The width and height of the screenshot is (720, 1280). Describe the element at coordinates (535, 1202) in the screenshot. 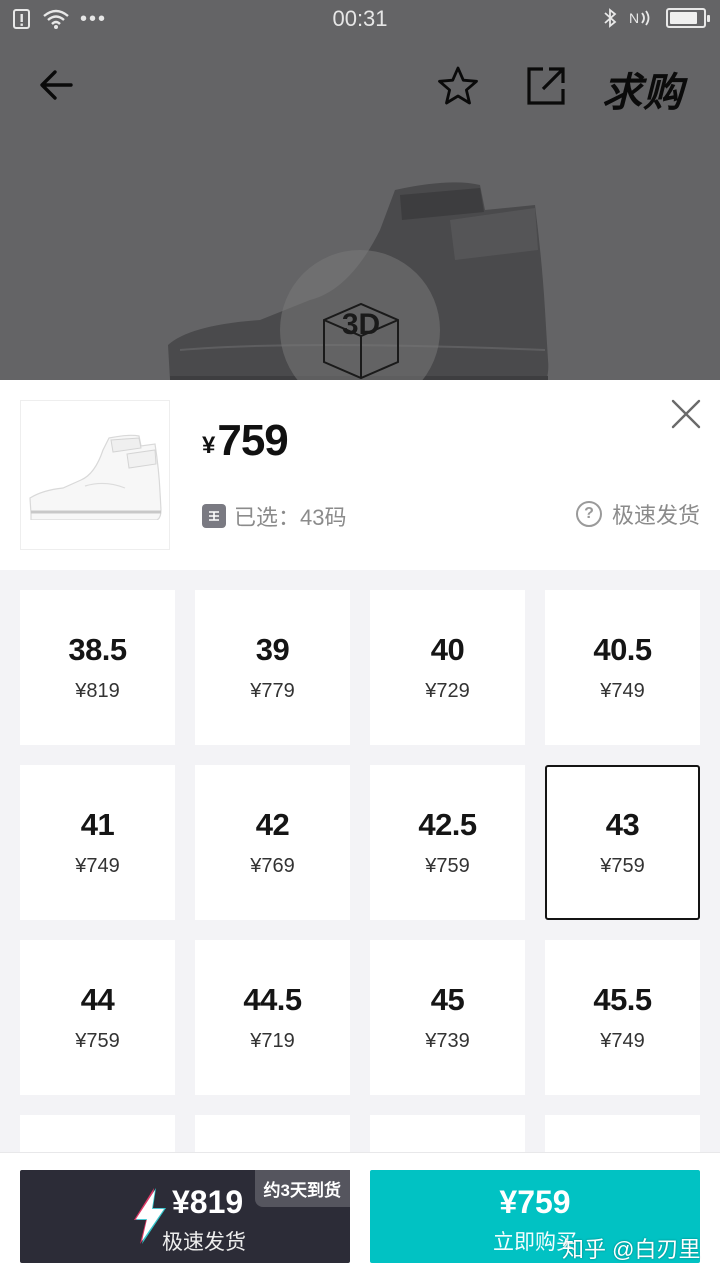

I see `buy-now-price: ¥759` at that location.